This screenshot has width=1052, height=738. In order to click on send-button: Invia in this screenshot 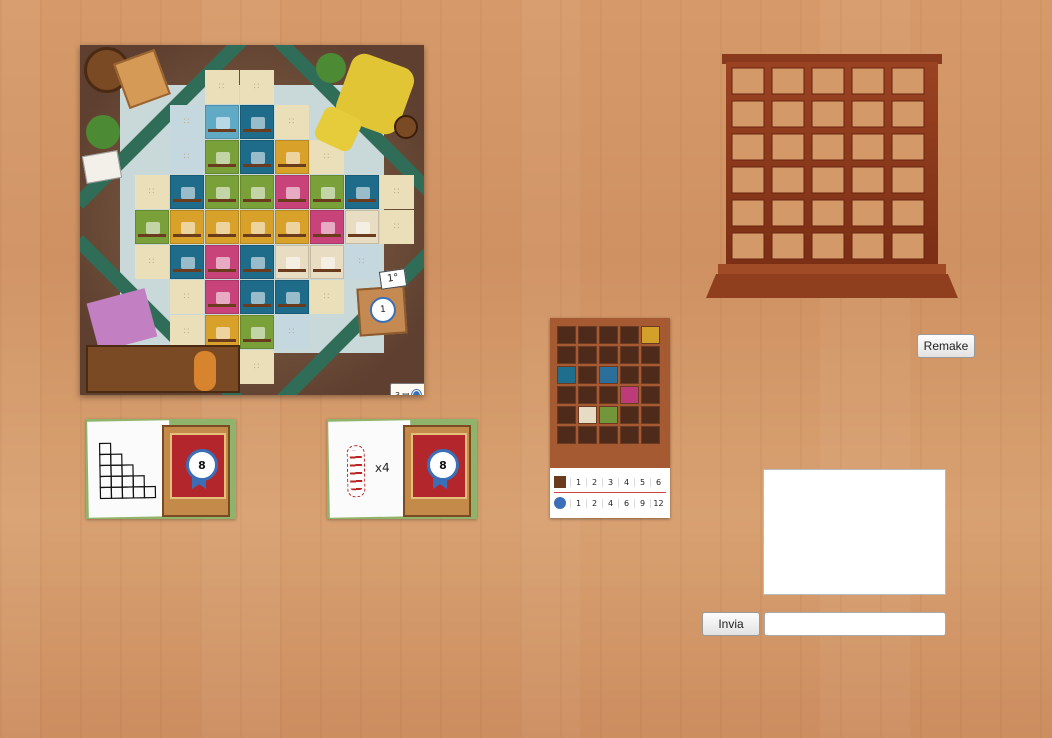, I will do `click(731, 624)`.